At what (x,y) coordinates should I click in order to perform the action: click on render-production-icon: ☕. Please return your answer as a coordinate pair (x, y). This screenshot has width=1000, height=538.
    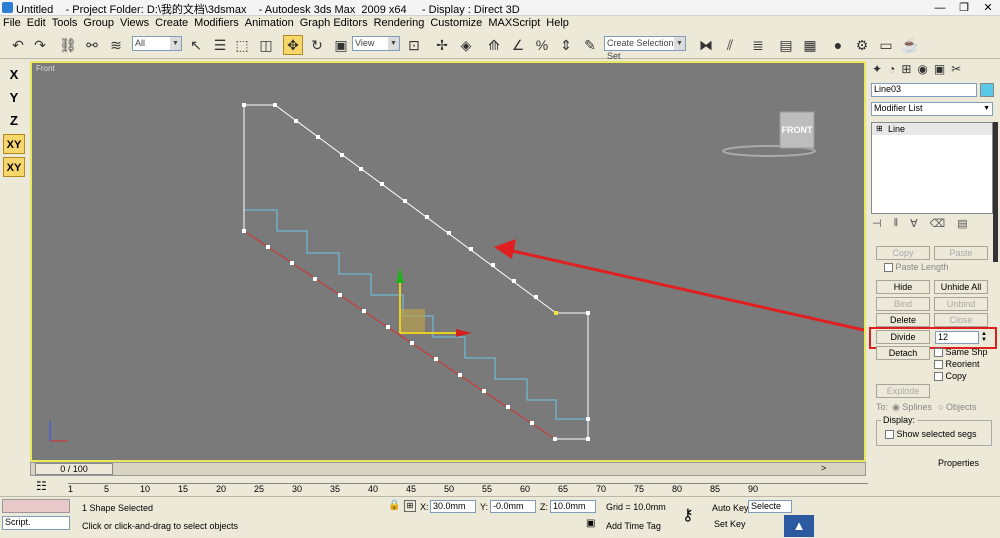
    Looking at the image, I should click on (910, 45).